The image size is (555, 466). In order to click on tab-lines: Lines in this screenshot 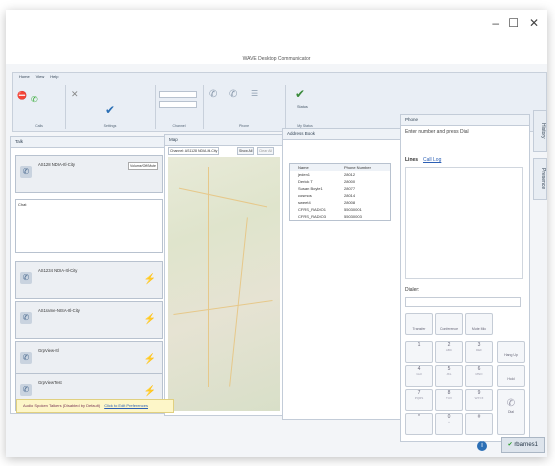, I will do `click(411, 160)`.